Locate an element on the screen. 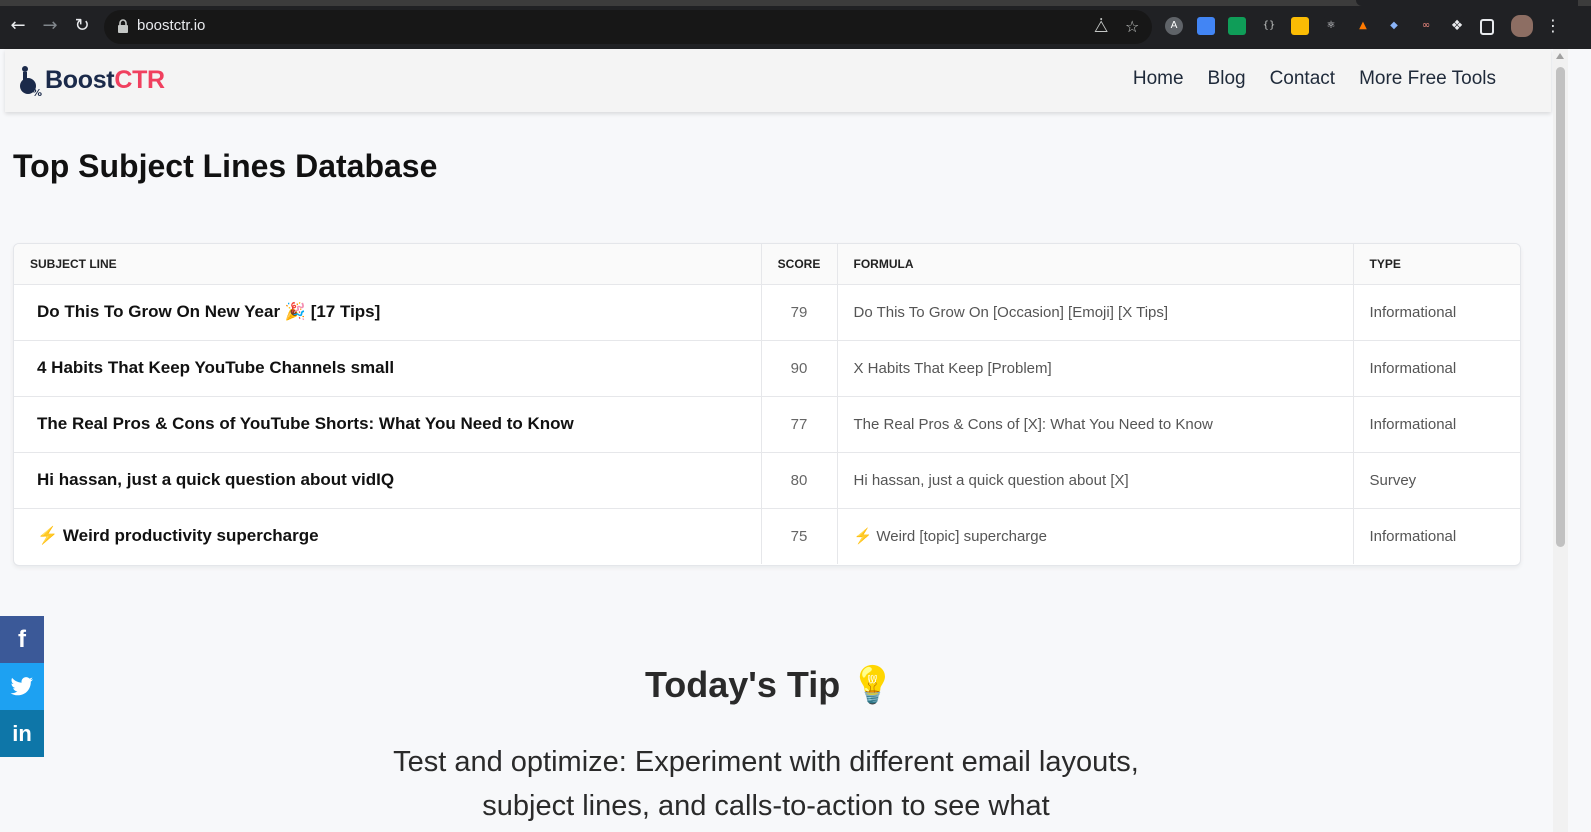  column-header-type: TYPE is located at coordinates (1436, 264).